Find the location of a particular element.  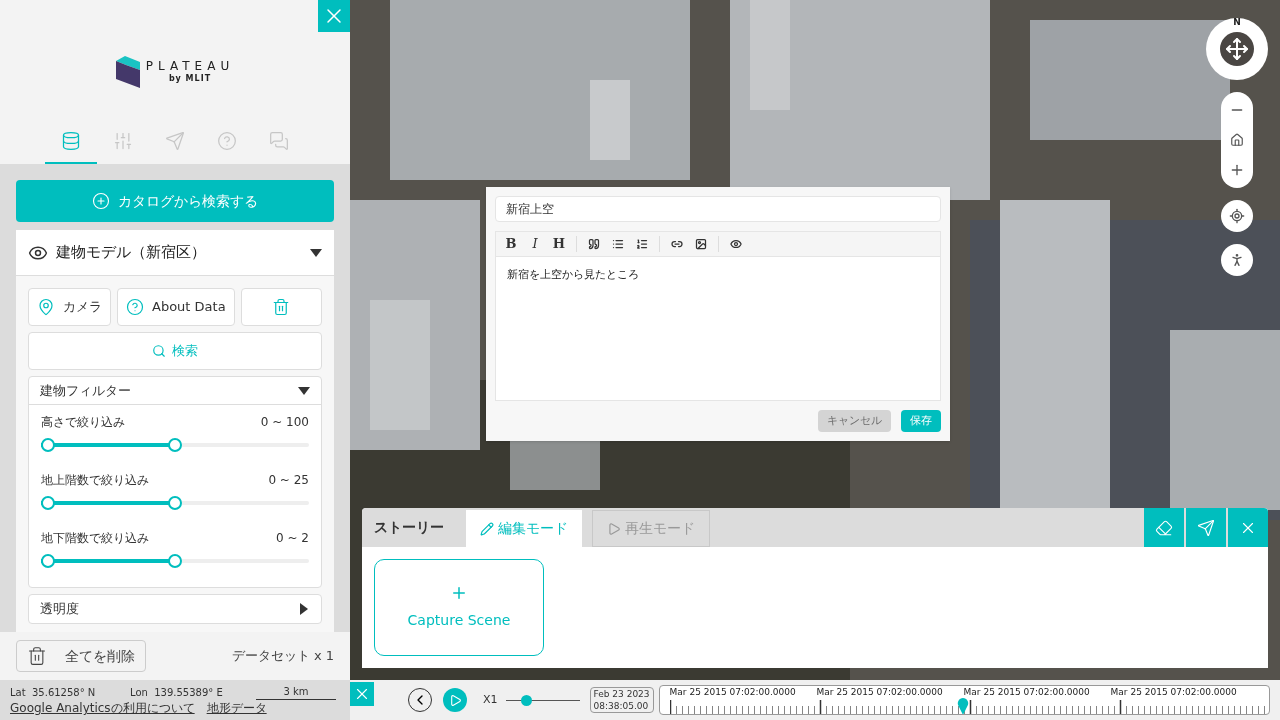

numbers-icon is located at coordinates (642, 244).